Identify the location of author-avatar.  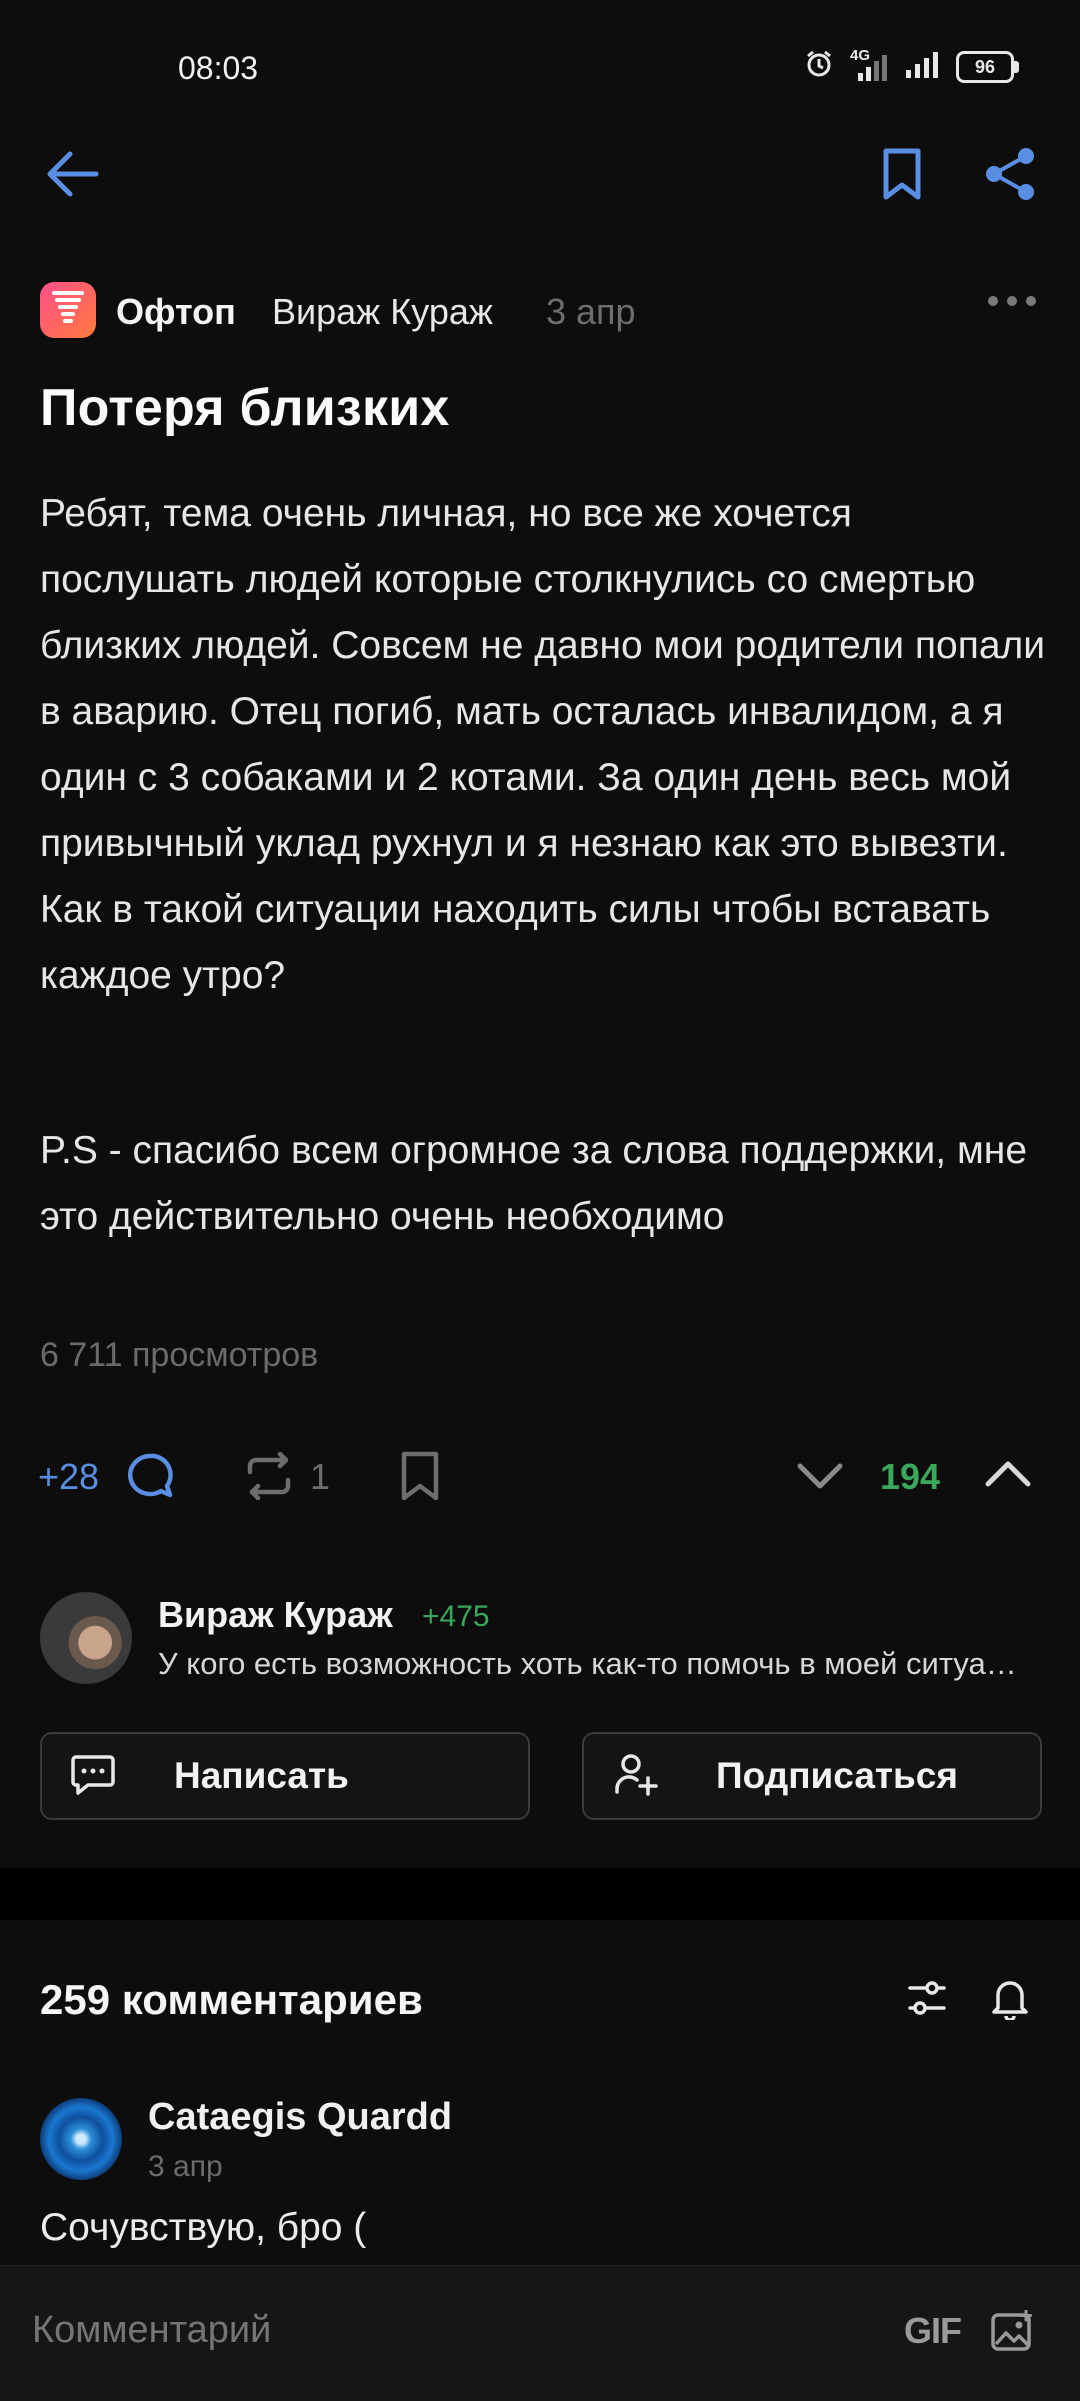
(86, 1638).